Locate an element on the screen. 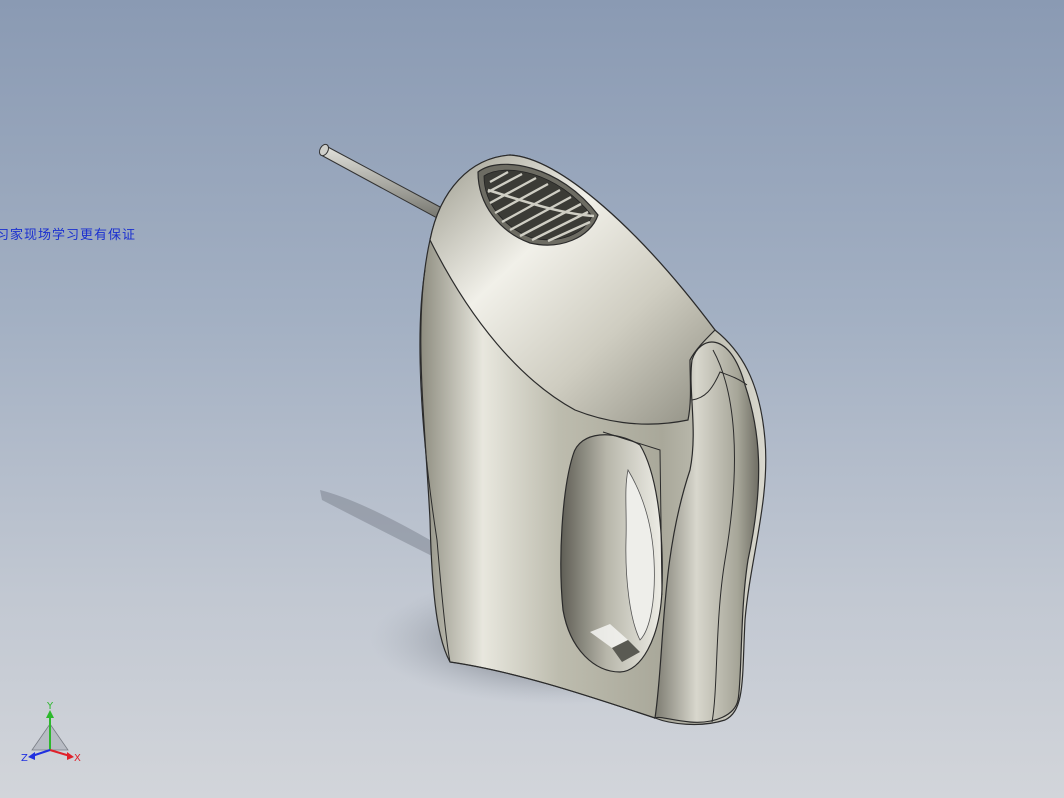 This screenshot has height=798, width=1064. x-axis-label: X is located at coordinates (77, 758).